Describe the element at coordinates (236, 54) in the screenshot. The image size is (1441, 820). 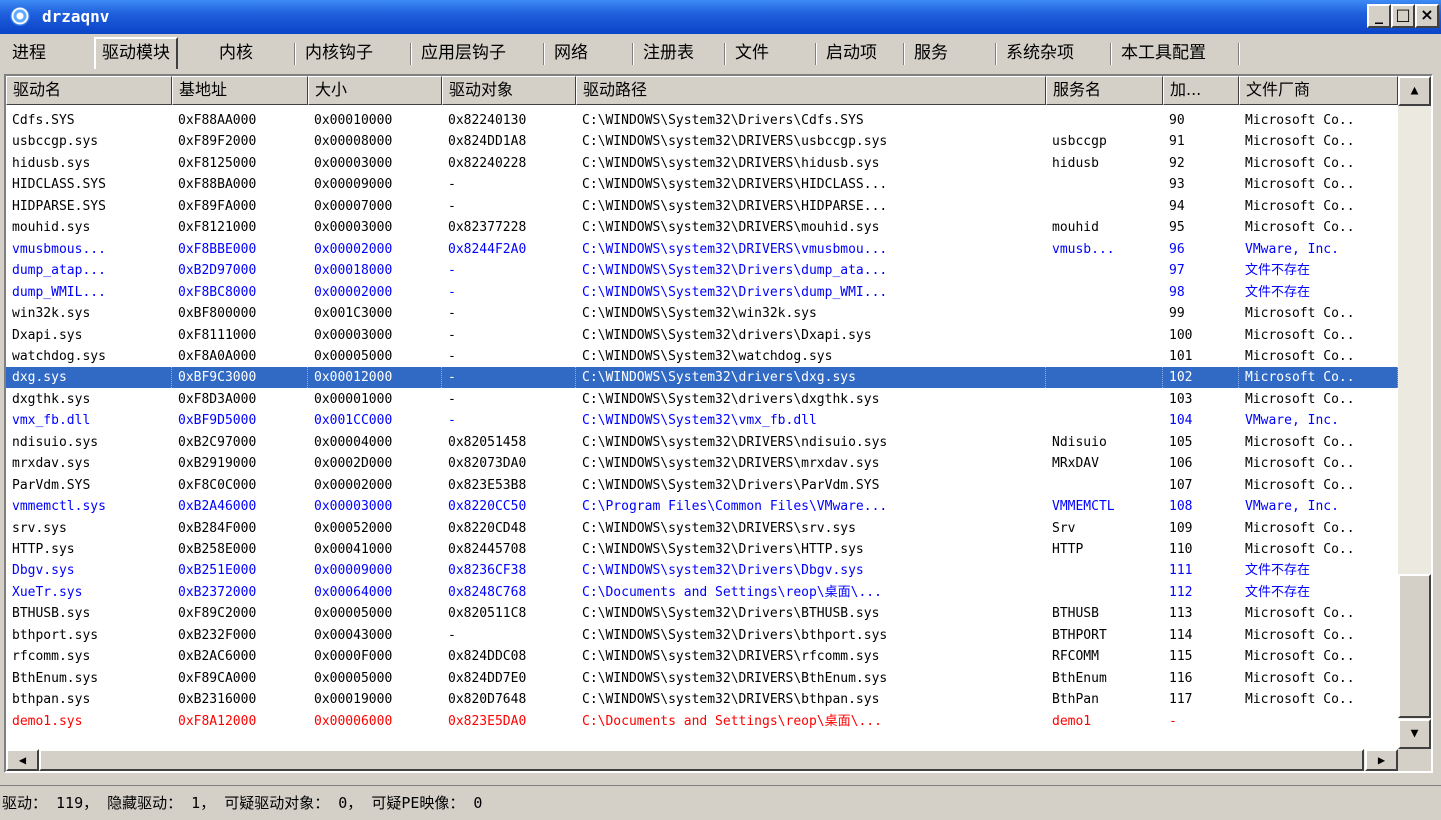
I see `tab-kernel: 内核` at that location.